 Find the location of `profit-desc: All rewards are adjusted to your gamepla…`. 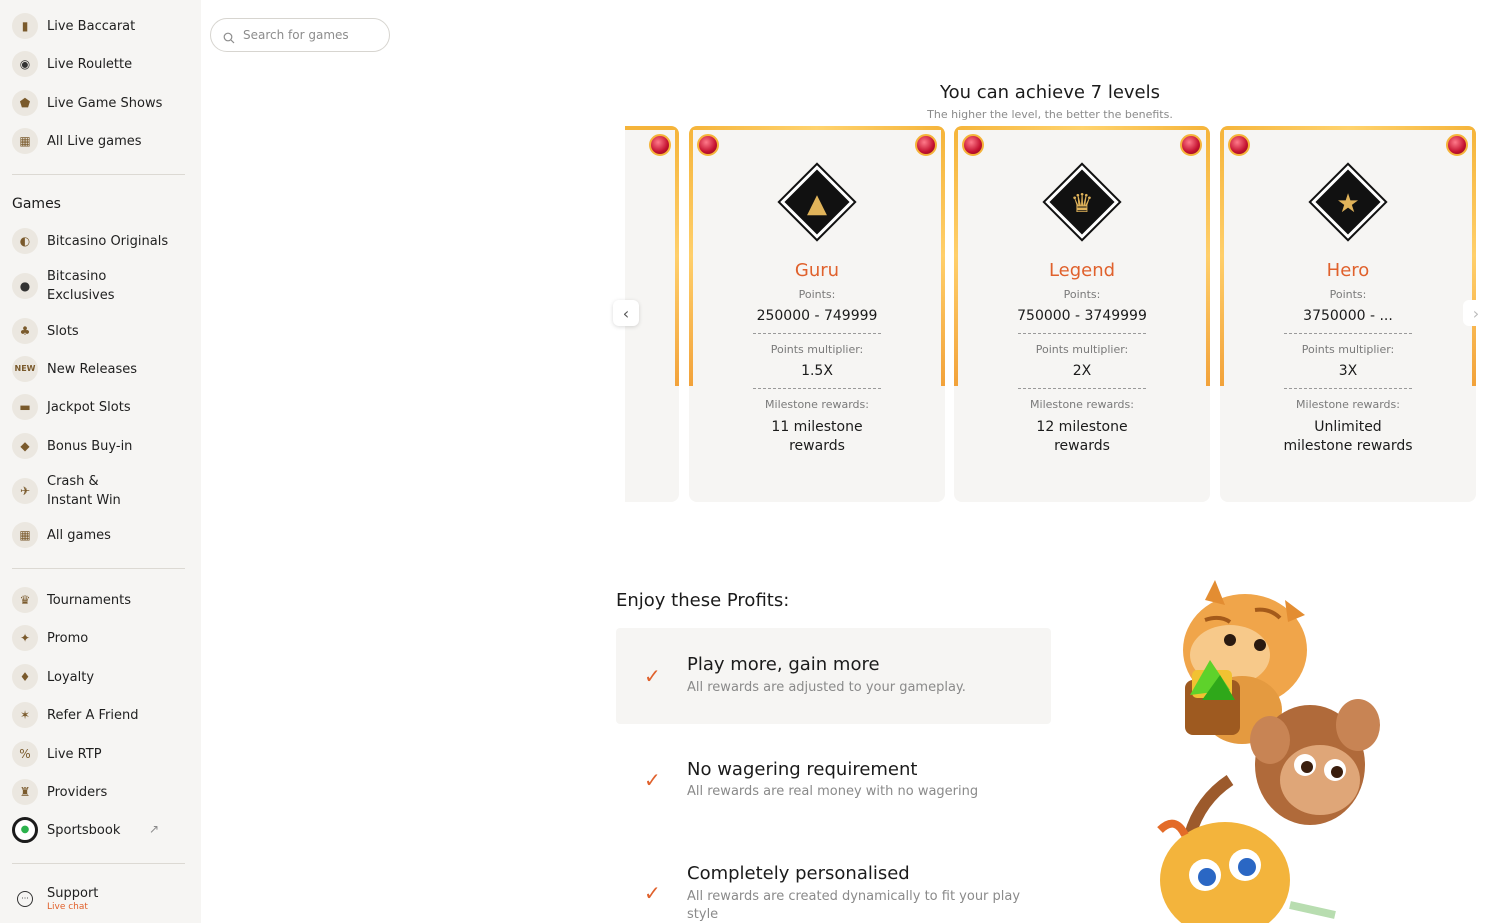

profit-desc: All rewards are adjusted to your gamepla… is located at coordinates (826, 687).